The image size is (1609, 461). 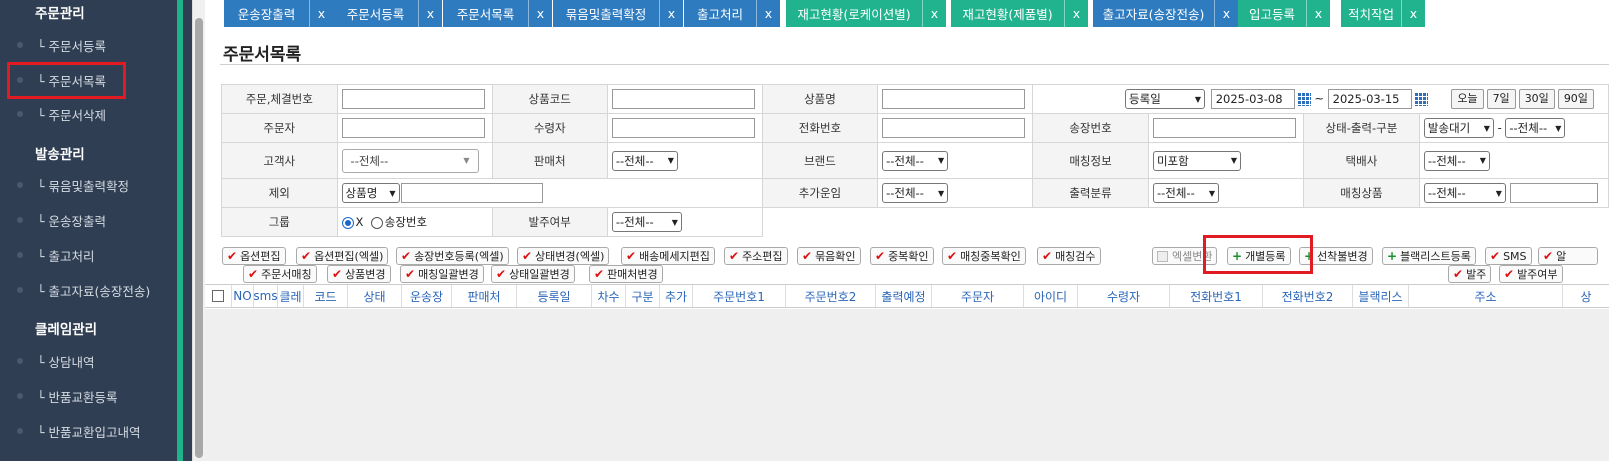 I want to click on status-select-2: --전체-- ▼, so click(x=1535, y=128).